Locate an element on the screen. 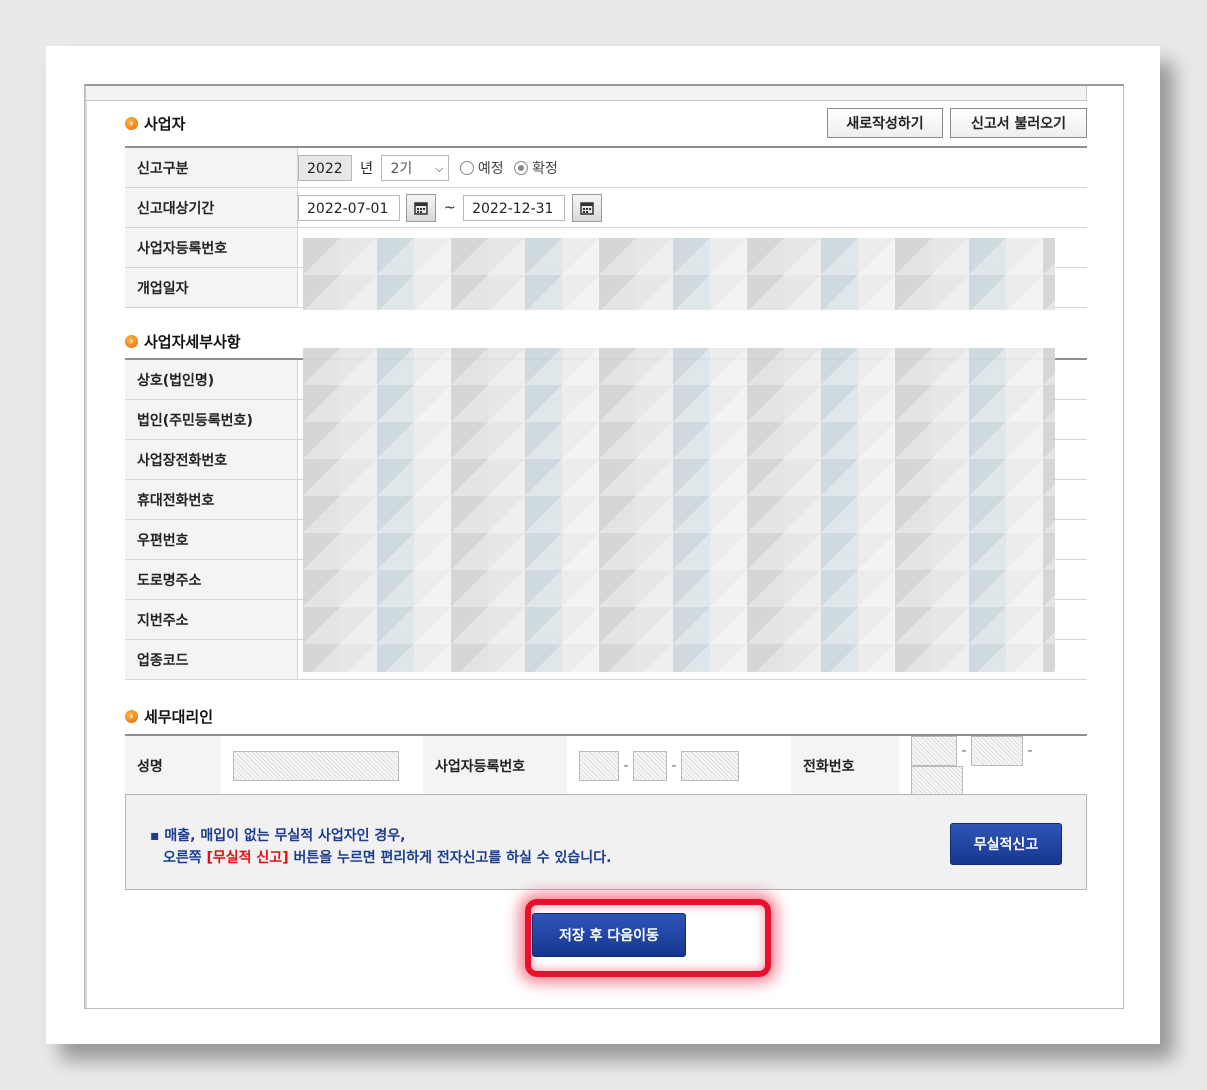 The height and width of the screenshot is (1090, 1207). term-select: 2기 ⌵ is located at coordinates (415, 167).